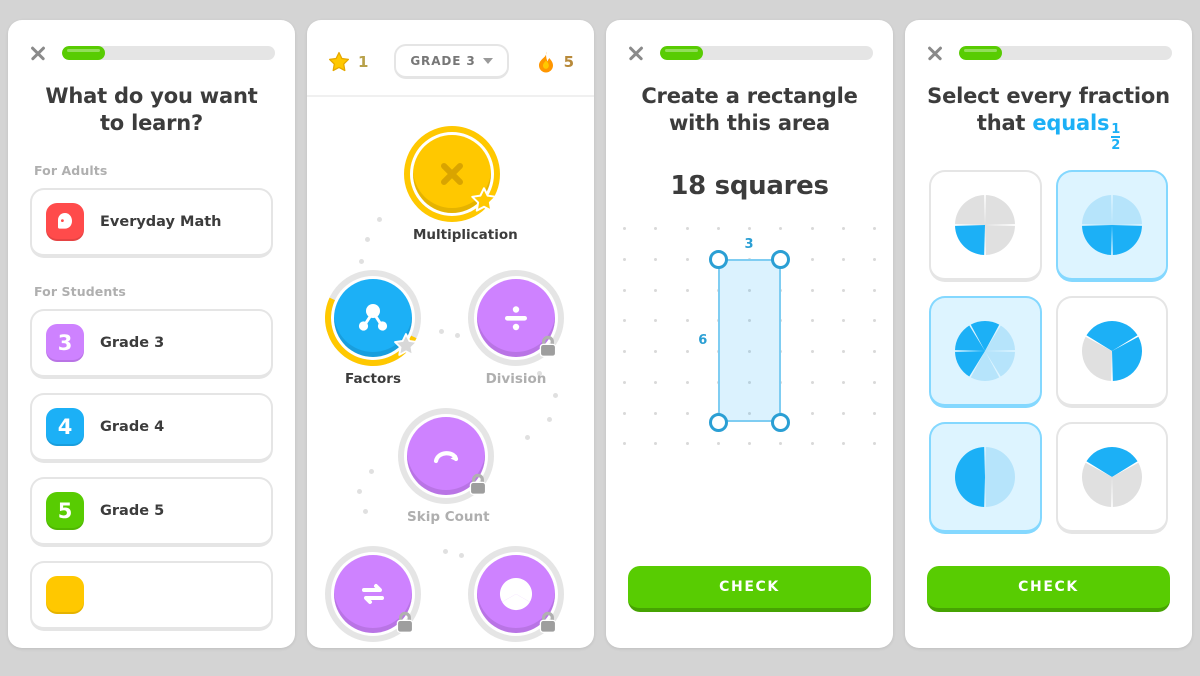 This screenshot has height=676, width=1200. Describe the element at coordinates (446, 466) in the screenshot. I see `skill-node-skip-count: Skip Count` at that location.